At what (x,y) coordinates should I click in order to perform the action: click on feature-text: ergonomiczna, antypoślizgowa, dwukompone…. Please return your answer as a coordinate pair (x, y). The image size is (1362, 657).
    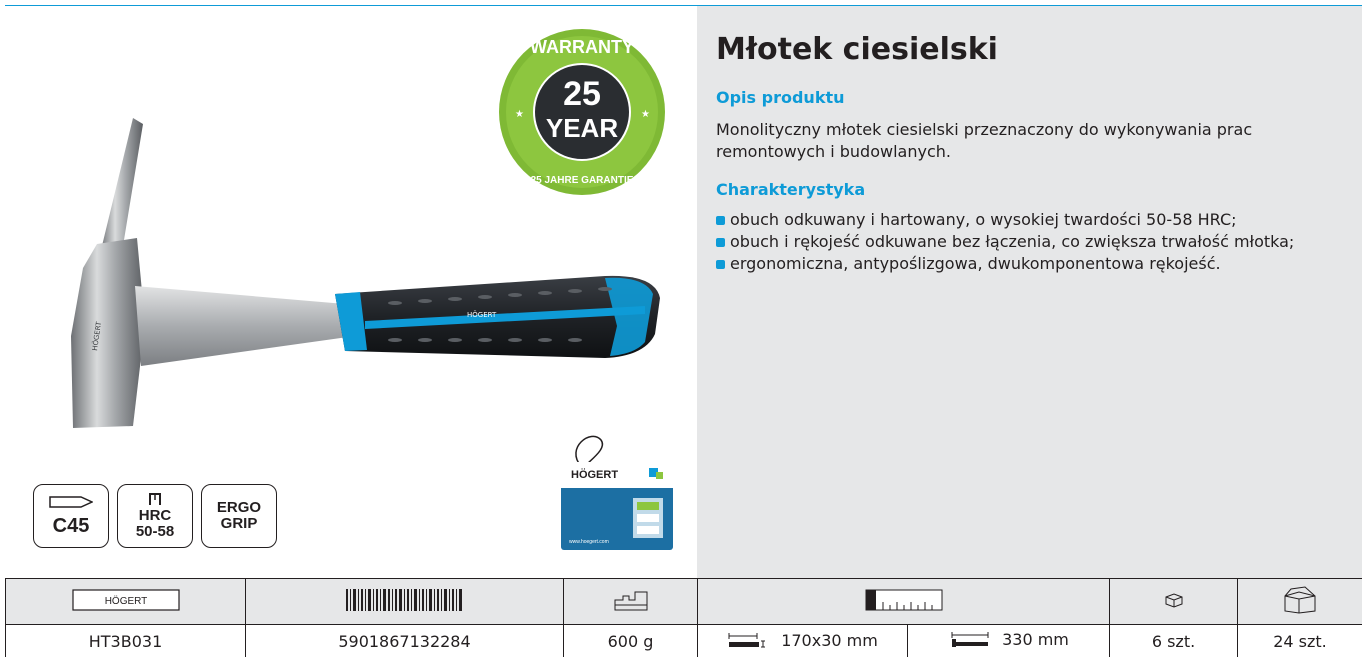
    Looking at the image, I should click on (975, 263).